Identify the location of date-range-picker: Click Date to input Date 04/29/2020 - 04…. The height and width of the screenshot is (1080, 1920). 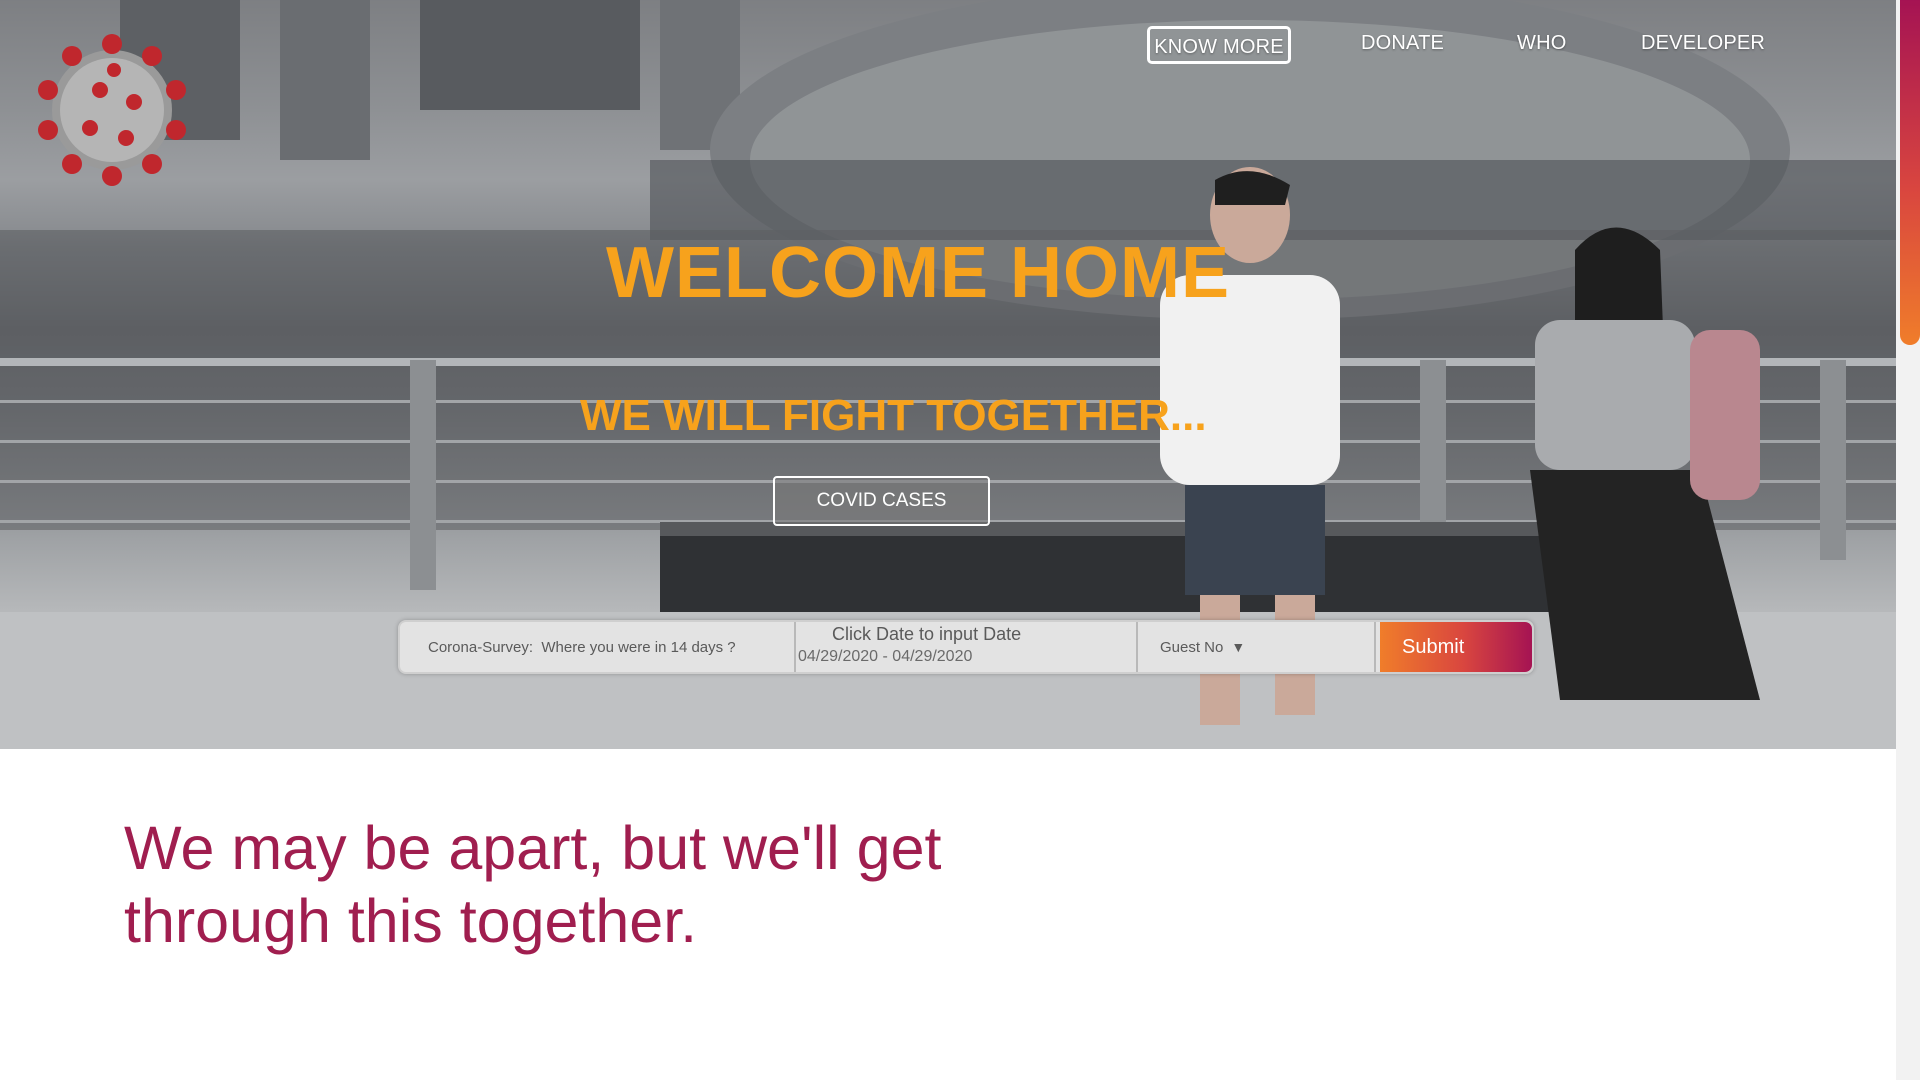
(968, 647).